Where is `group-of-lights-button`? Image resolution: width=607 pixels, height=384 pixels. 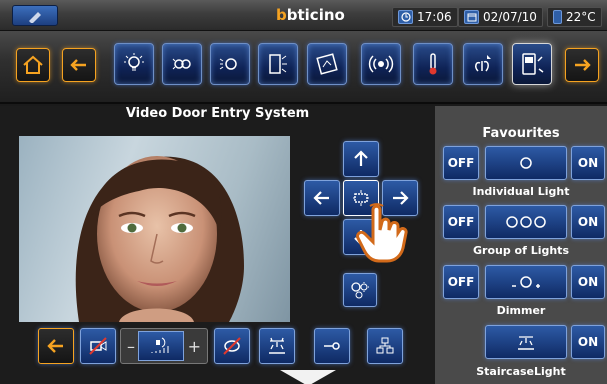
group-of-lights-button is located at coordinates (526, 222).